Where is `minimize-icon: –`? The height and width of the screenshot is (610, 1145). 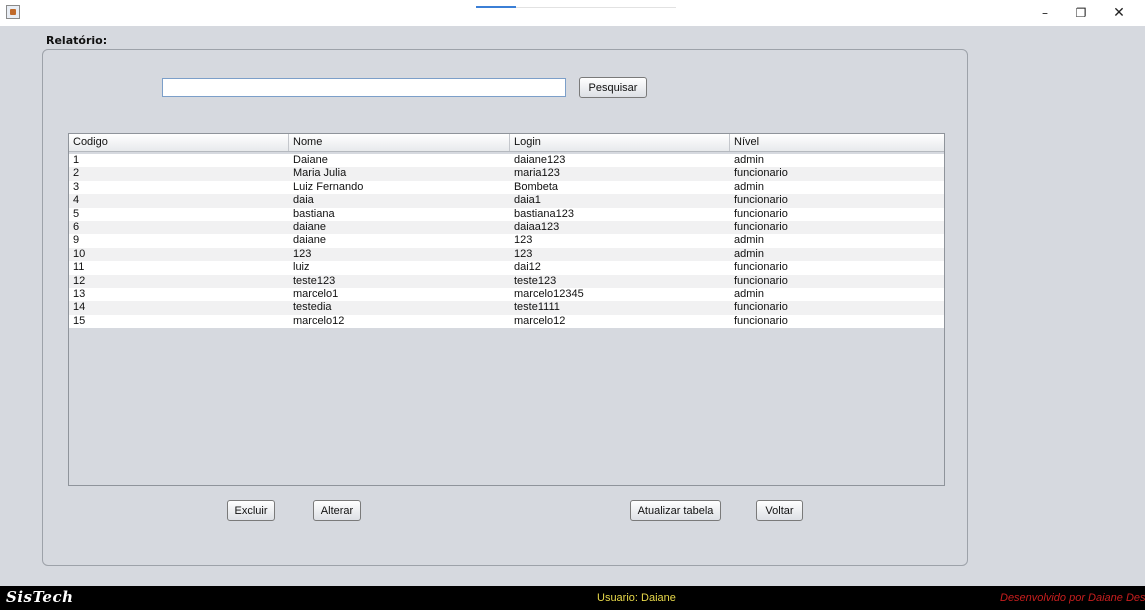 minimize-icon: – is located at coordinates (1045, 13).